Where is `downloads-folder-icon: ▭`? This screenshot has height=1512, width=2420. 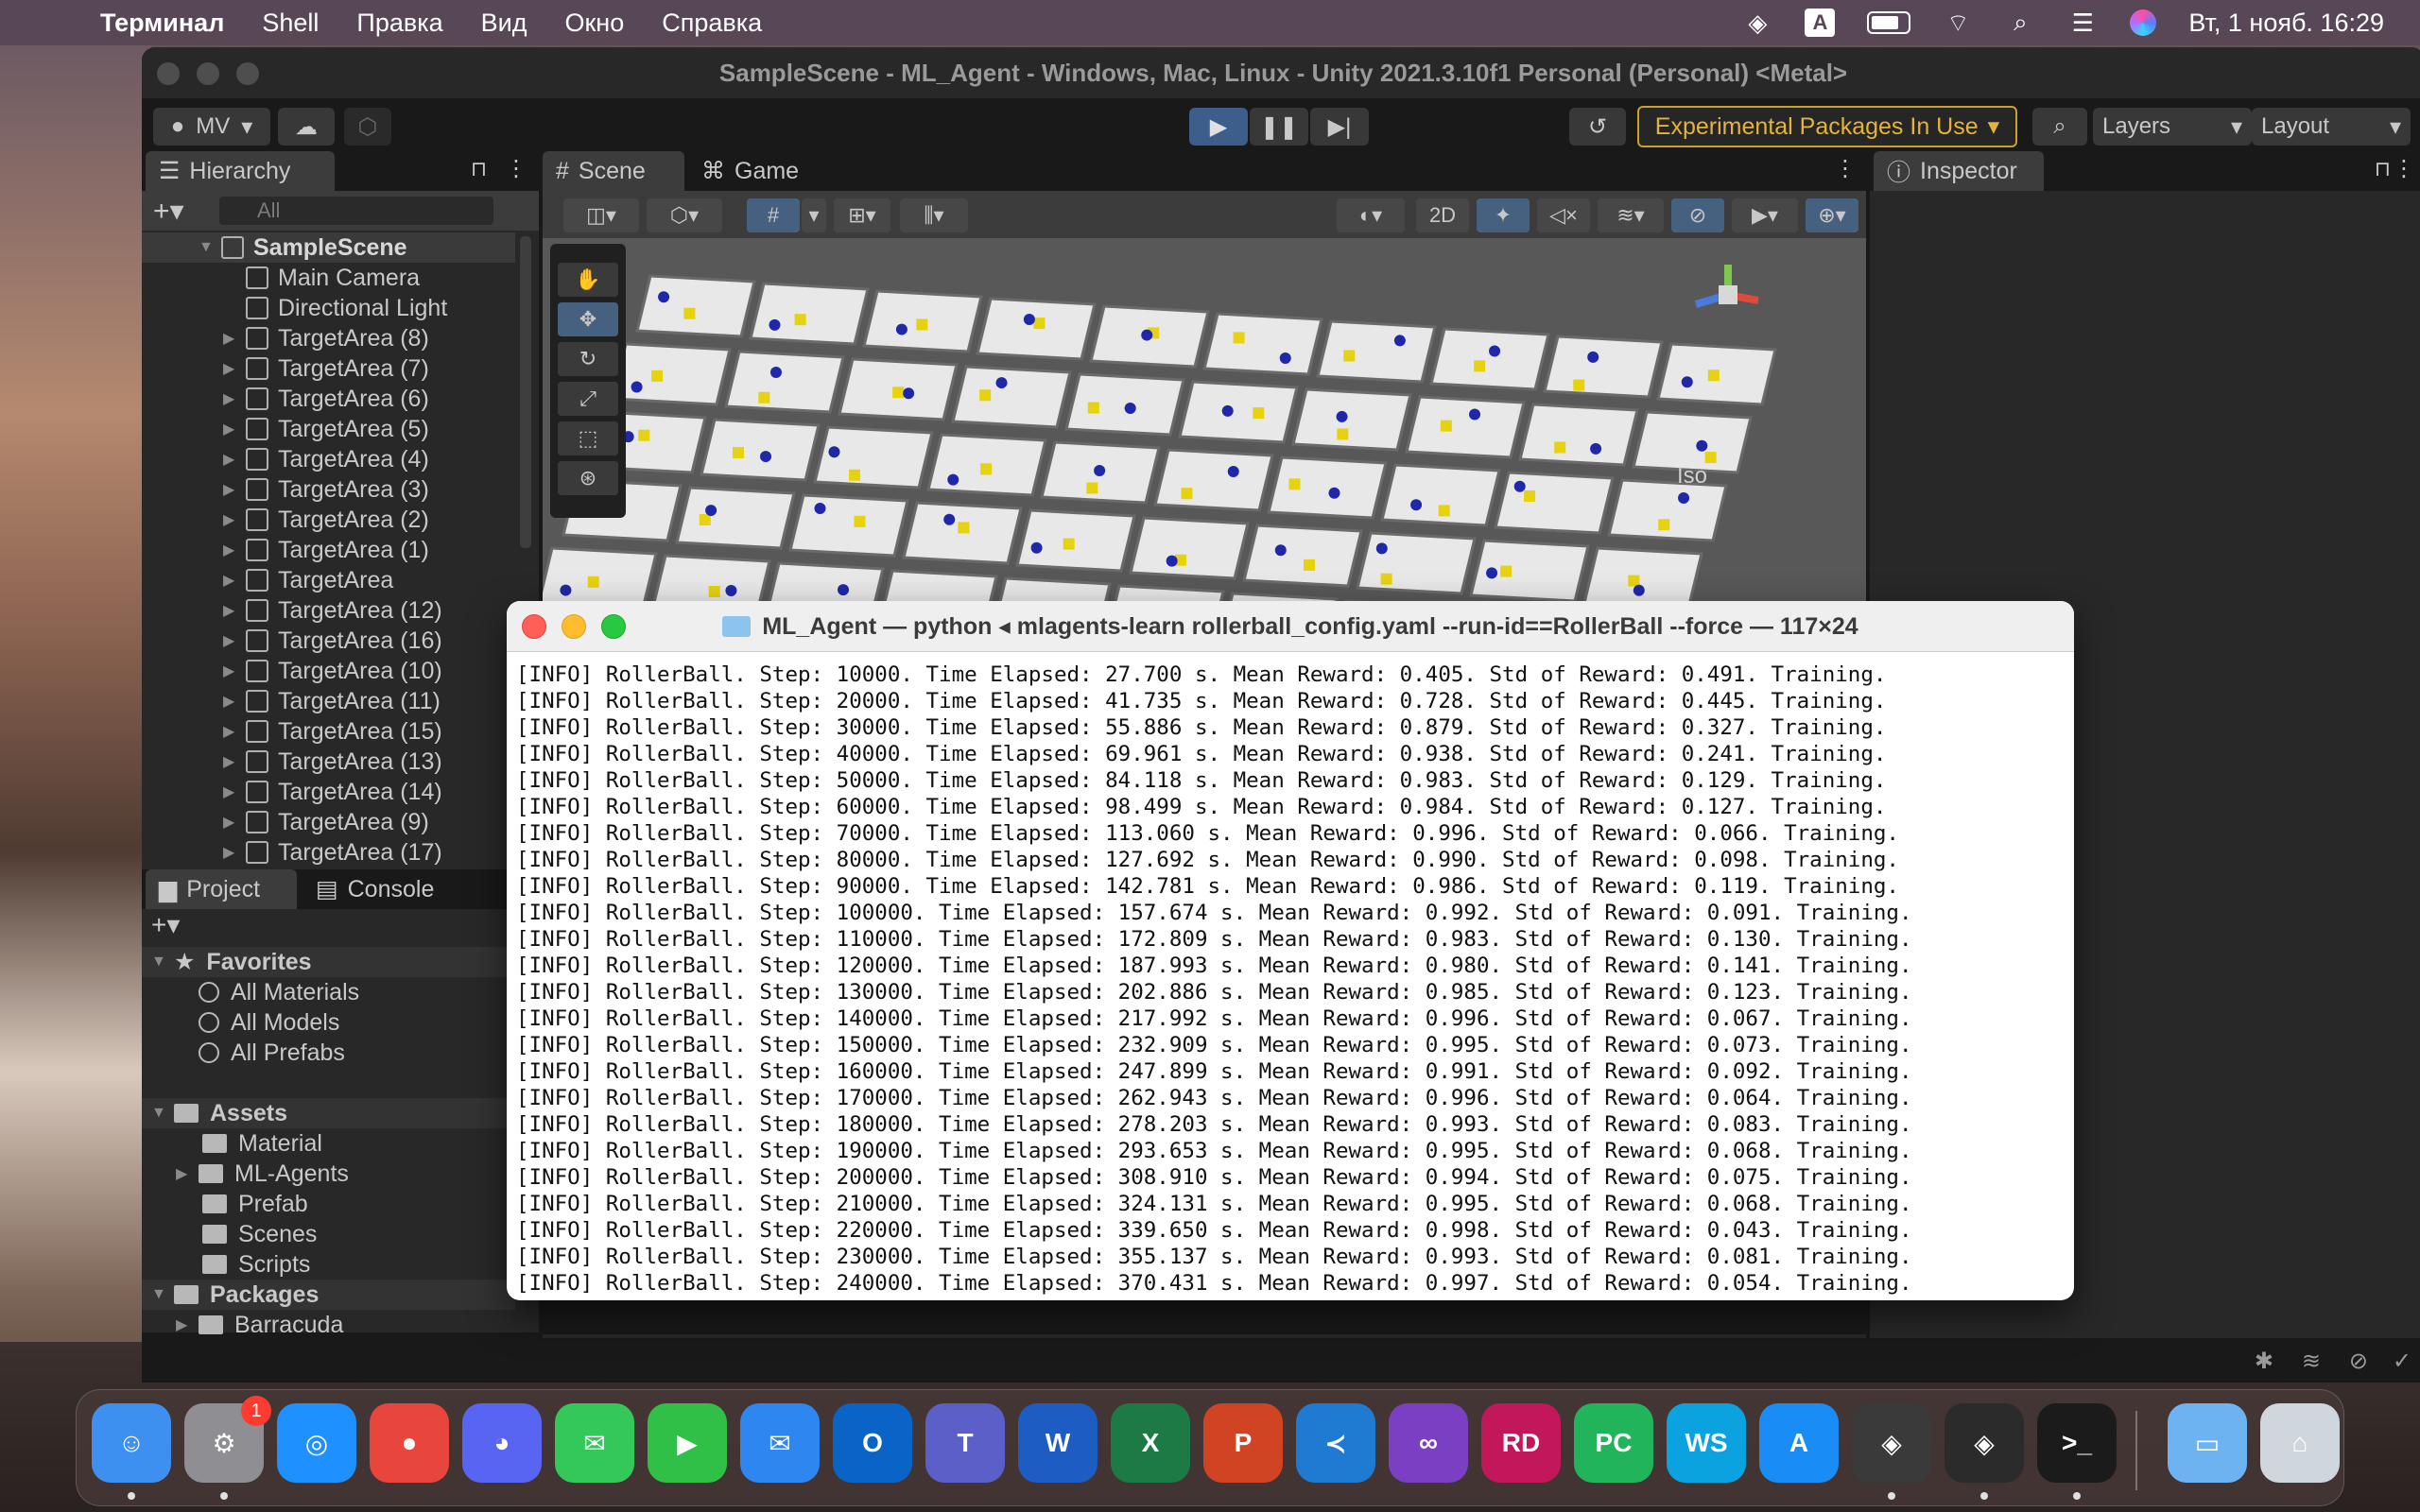
downloads-folder-icon: ▭ is located at coordinates (2207, 1443).